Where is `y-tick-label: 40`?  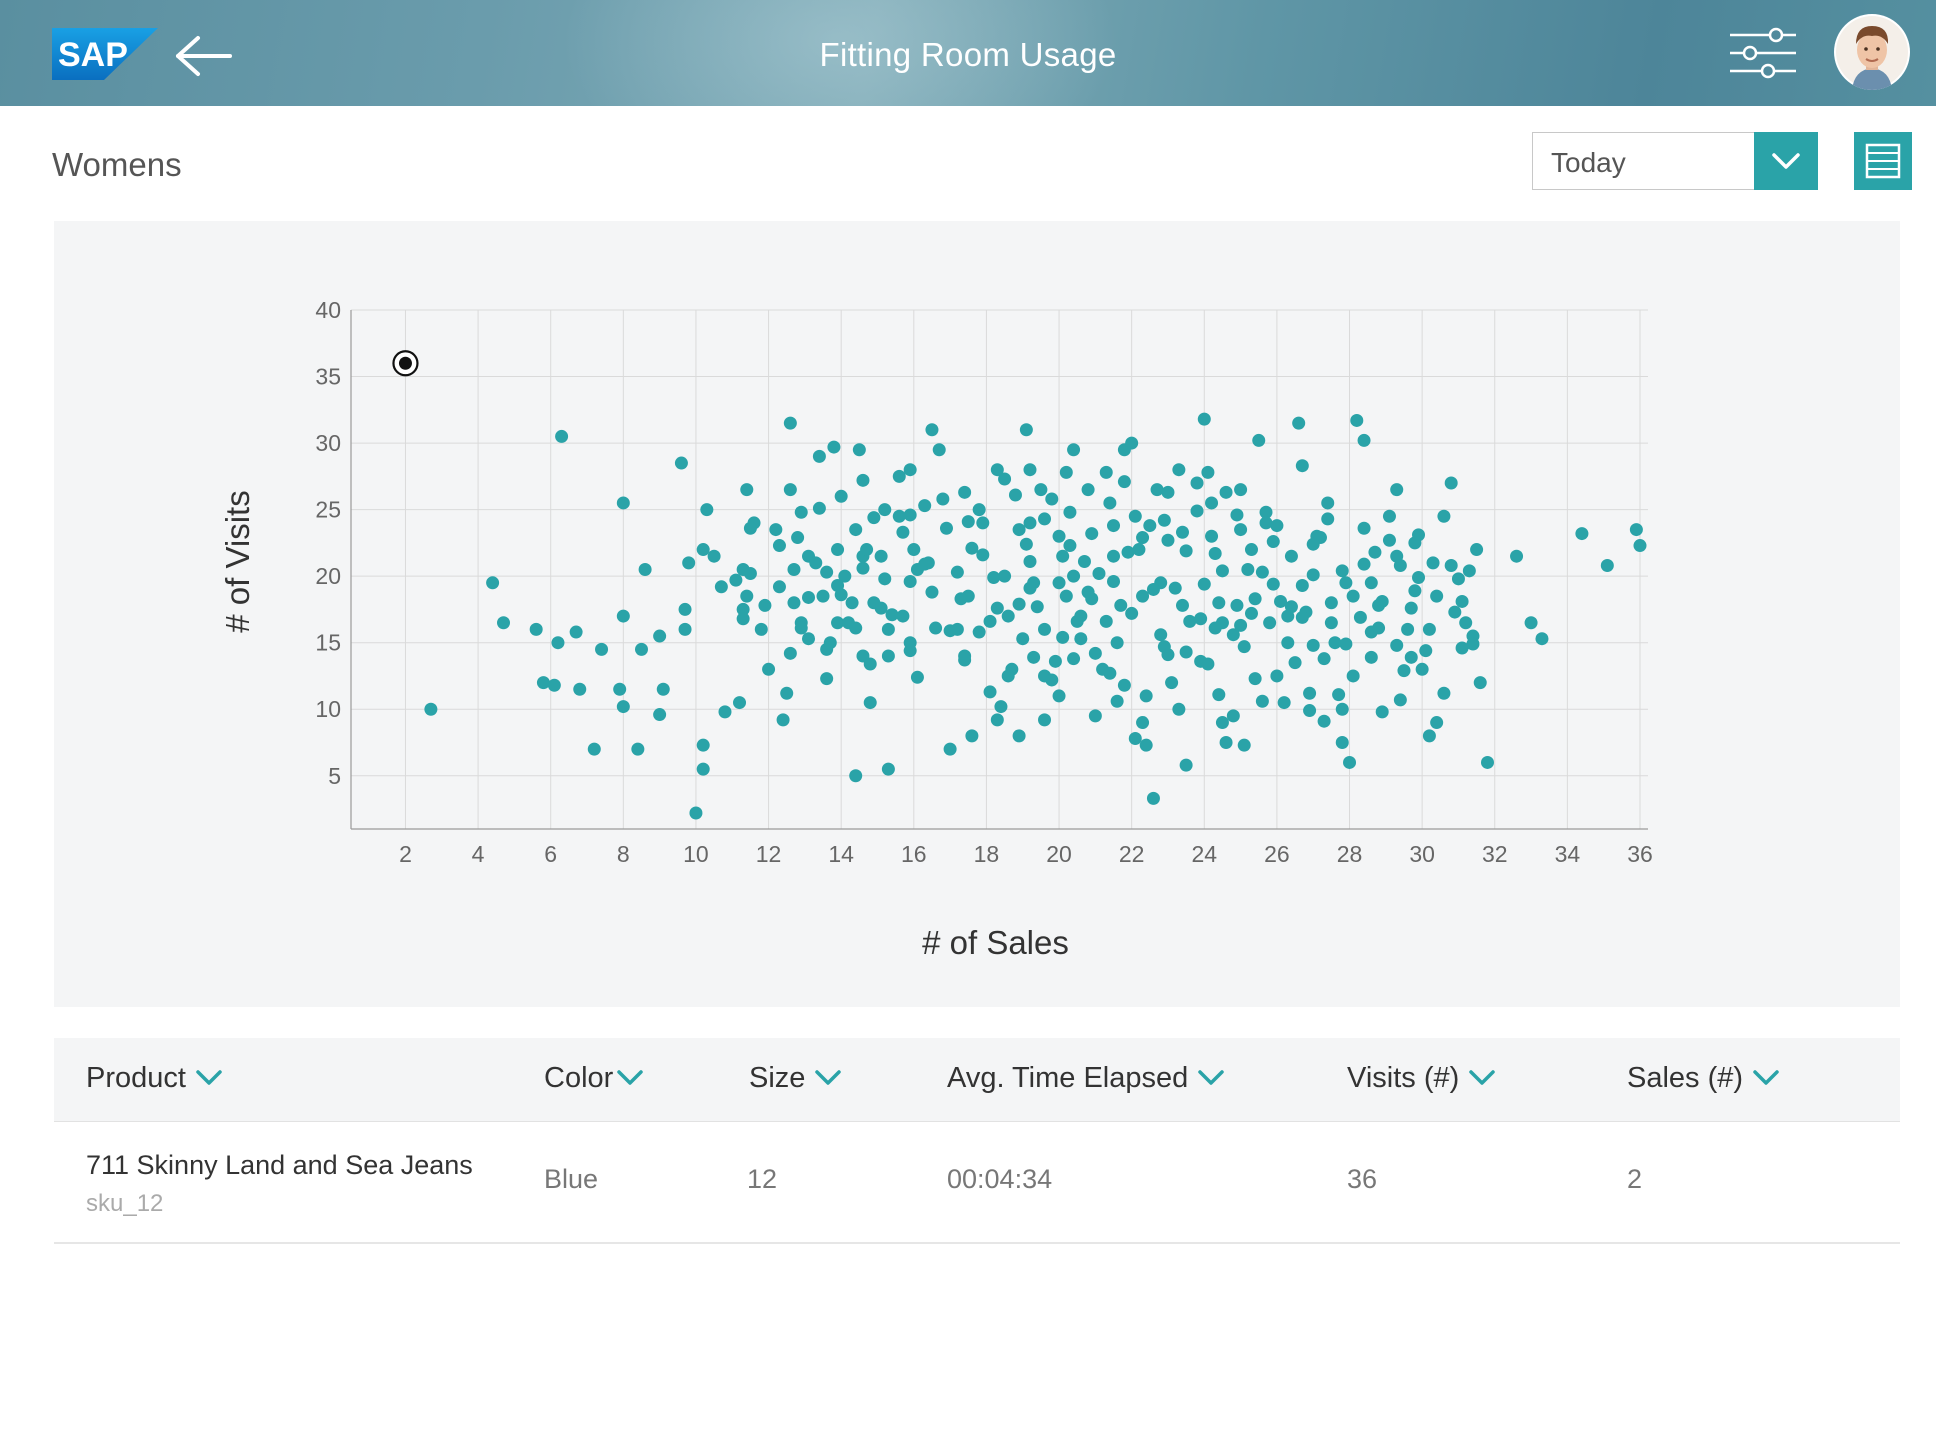
y-tick-label: 40 is located at coordinates (328, 310).